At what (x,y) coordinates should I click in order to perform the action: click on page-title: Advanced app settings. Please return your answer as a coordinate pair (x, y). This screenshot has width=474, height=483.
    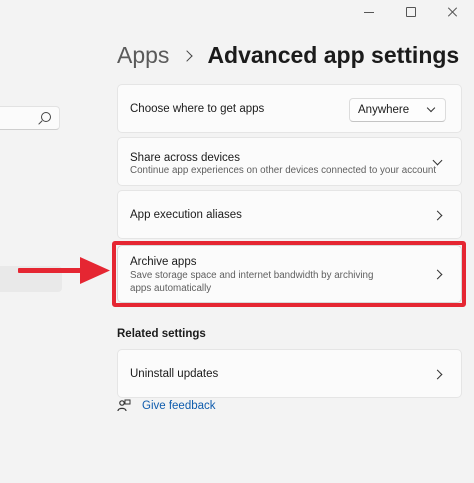
    Looking at the image, I should click on (333, 55).